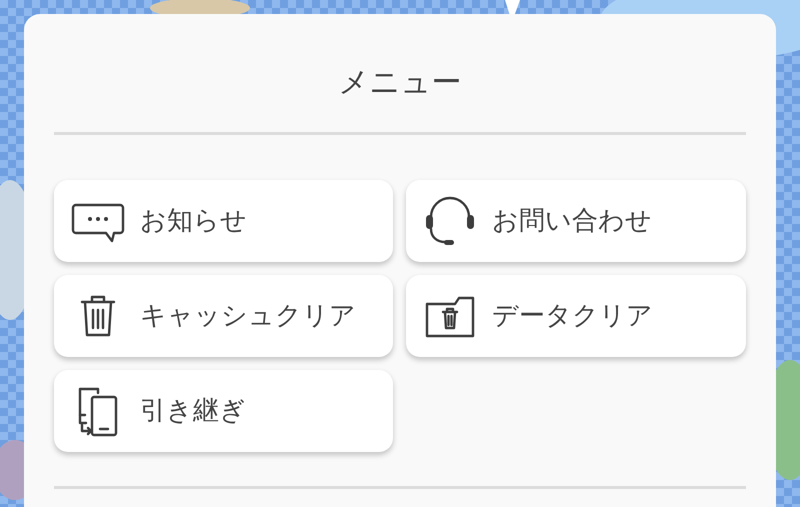 The image size is (800, 507). I want to click on menu-button: 引き継ぎ, so click(223, 411).